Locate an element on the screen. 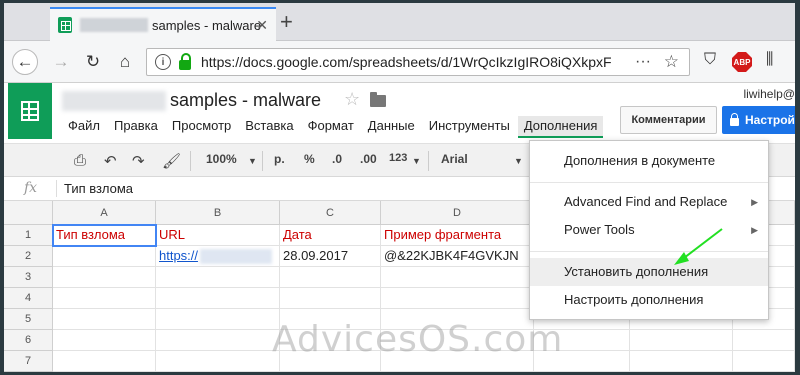  pocket-icon: ⛉ is located at coordinates (710, 60).